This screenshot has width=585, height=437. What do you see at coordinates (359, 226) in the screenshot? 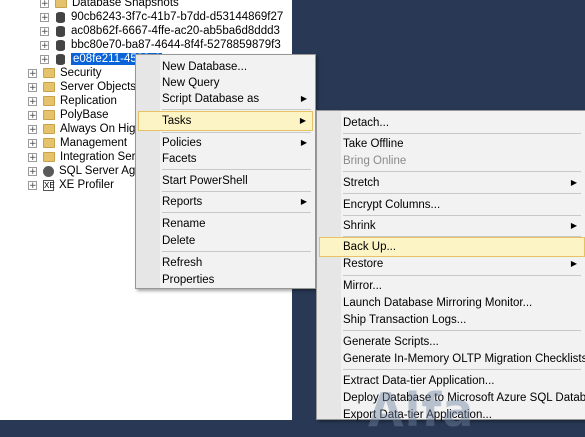
I see `menu-item-label: Shrink` at bounding box center [359, 226].